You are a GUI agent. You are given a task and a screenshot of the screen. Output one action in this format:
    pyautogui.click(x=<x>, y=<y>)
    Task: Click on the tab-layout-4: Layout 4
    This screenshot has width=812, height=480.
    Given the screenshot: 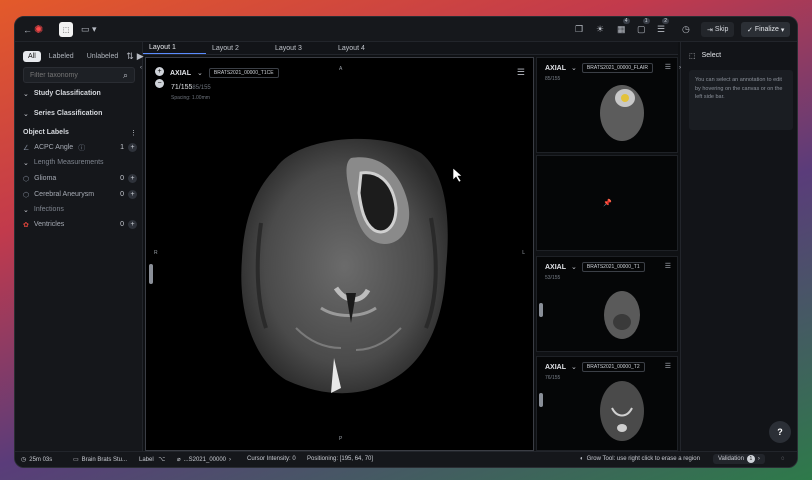 What is the action you would take?
    pyautogui.click(x=363, y=48)
    